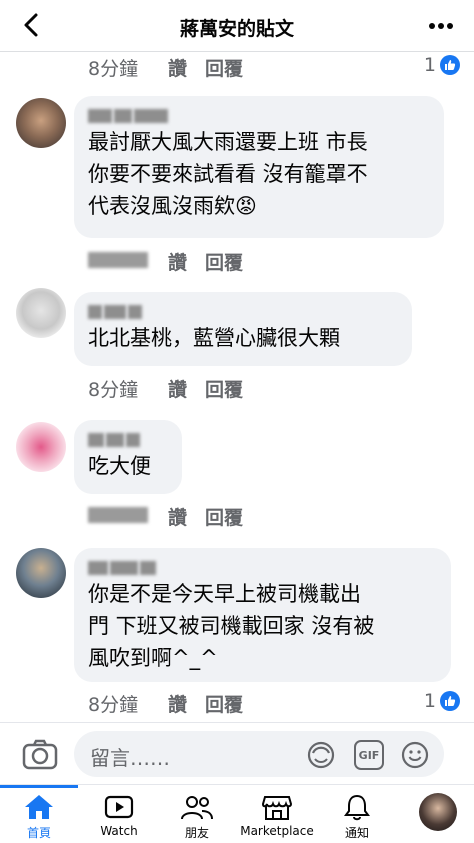 Image resolution: width=474 pixels, height=843 pixels. I want to click on bottom-navigation: 首頁 Watch 朋友 Marketplace 通知, so click(237, 813).